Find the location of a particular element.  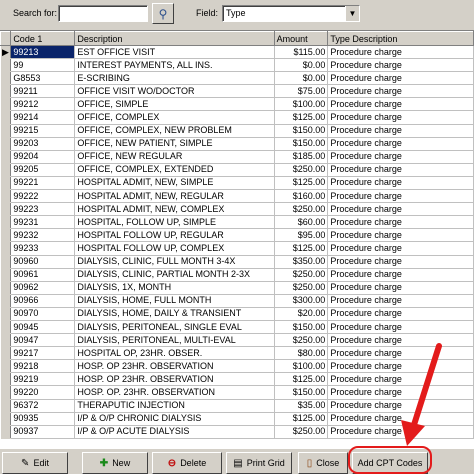

cell-description: OFFICE, COMPLEX, EXTENDED is located at coordinates (174, 170).